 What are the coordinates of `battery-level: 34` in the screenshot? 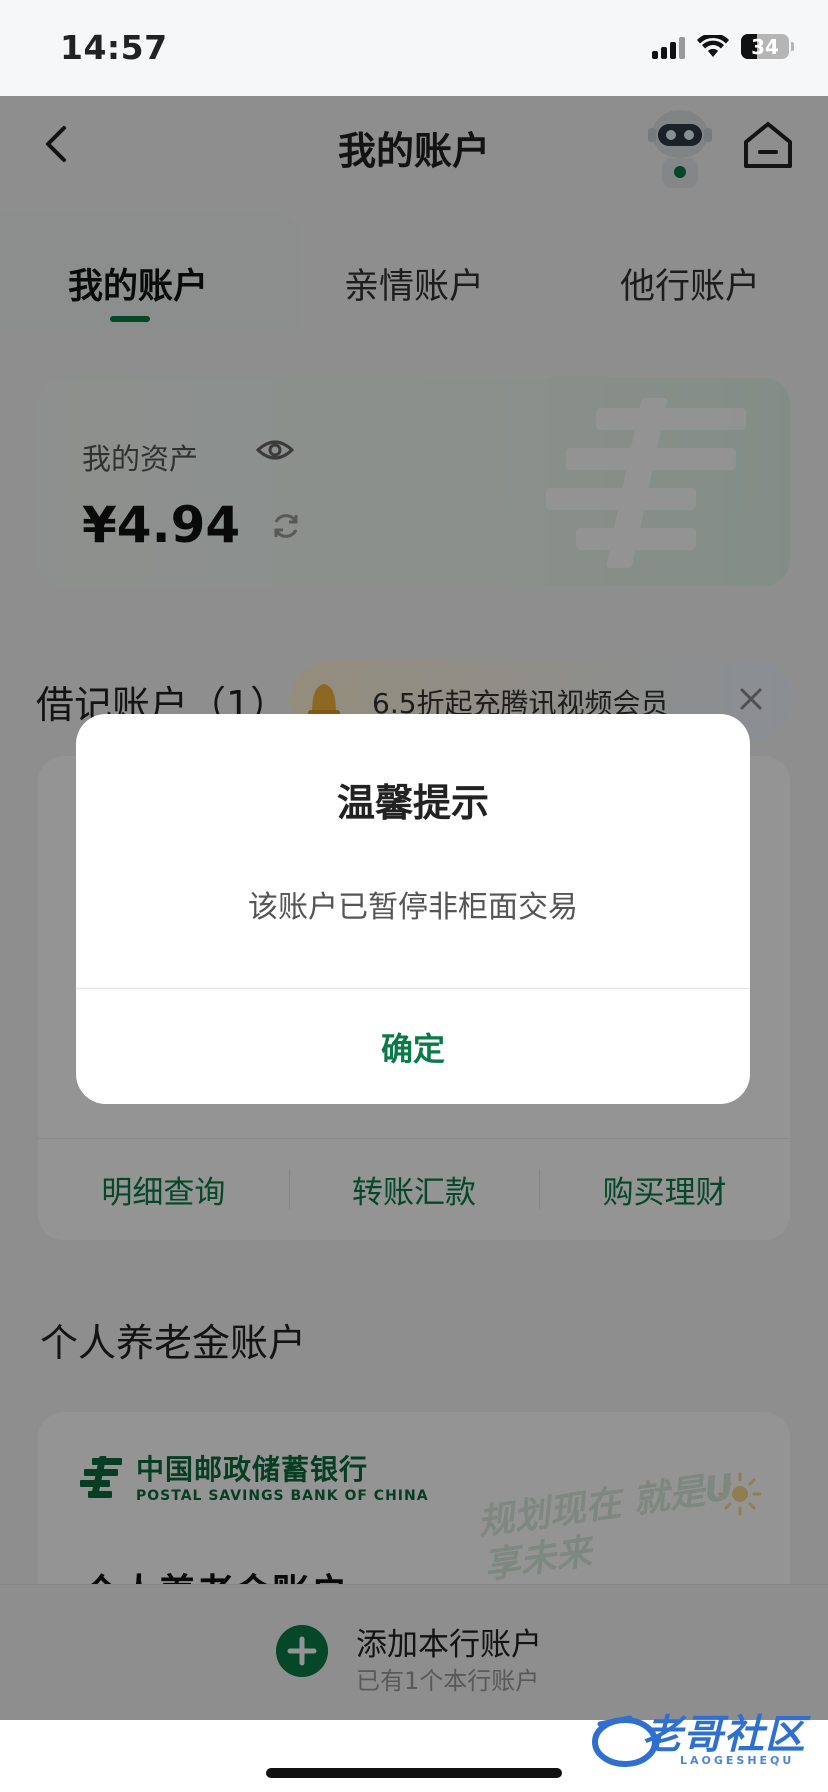 It's located at (765, 46).